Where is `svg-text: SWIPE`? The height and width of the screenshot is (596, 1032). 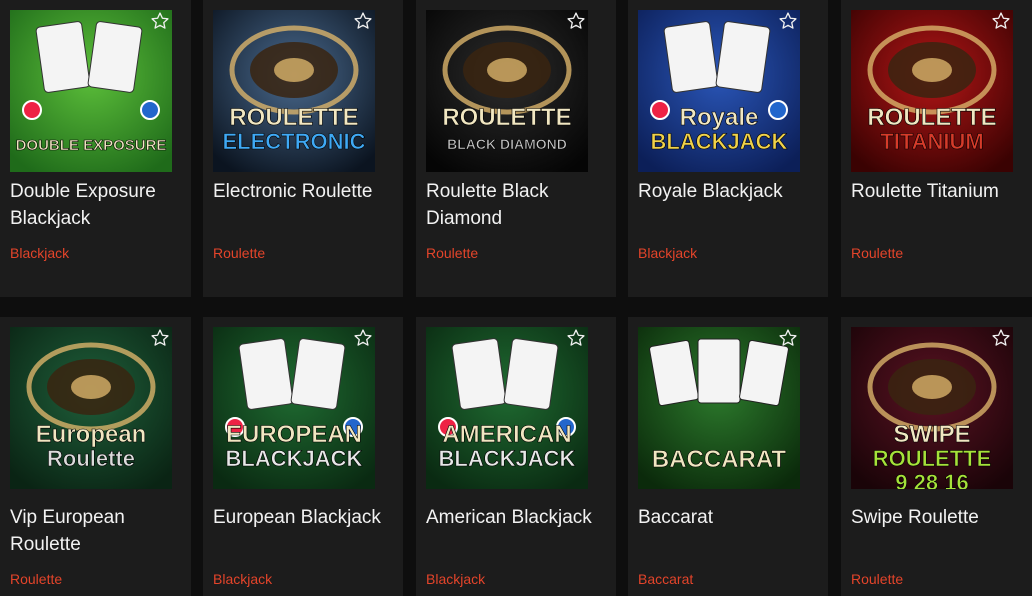 svg-text: SWIPE is located at coordinates (931, 434).